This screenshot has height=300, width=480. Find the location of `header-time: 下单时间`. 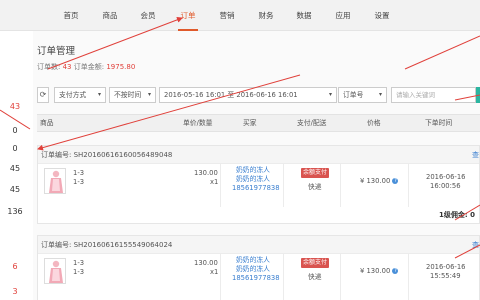

header-time: 下单时间 is located at coordinates (439, 123).